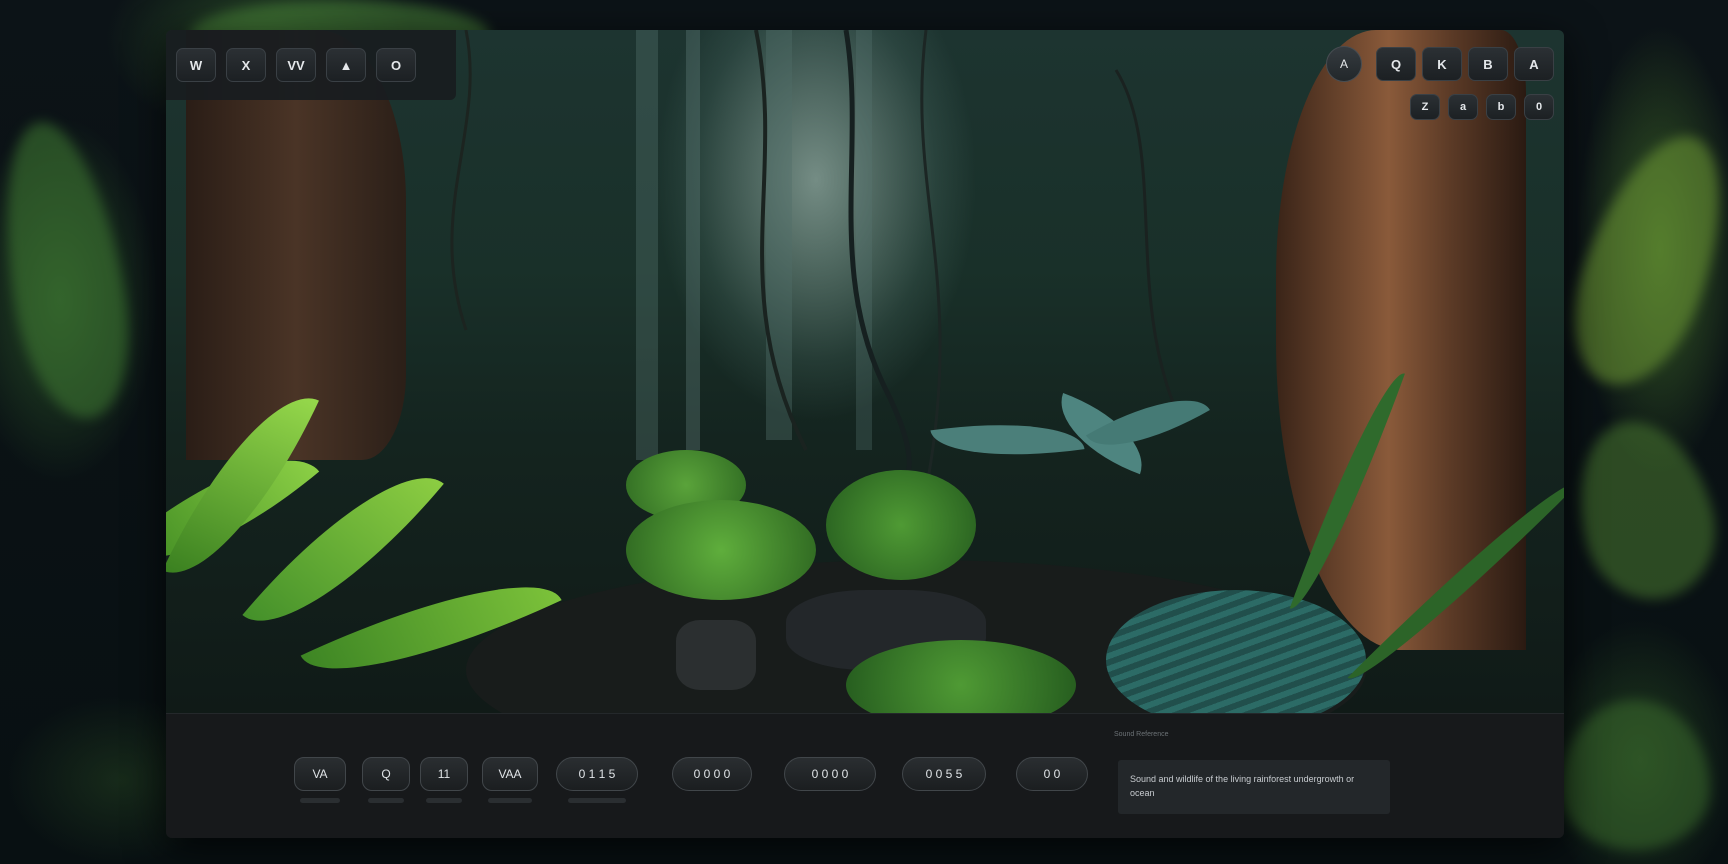 Image resolution: width=1728 pixels, height=864 pixels. What do you see at coordinates (1482, 107) in the screenshot?
I see `toolbar-right-secondary: Z a b 0` at bounding box center [1482, 107].